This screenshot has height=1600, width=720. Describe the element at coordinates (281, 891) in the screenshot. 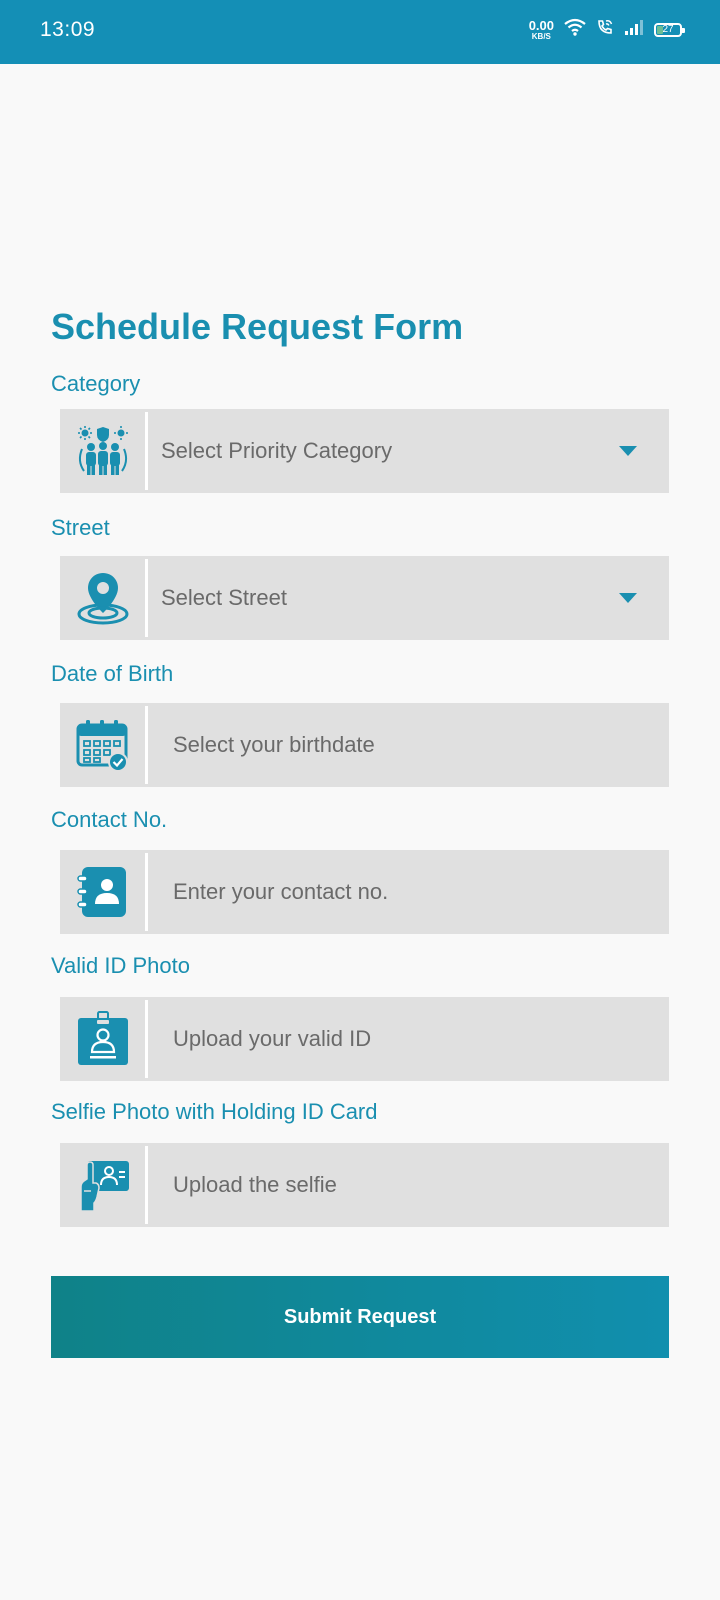

I see `contact-placeholder: Enter your contact no.` at that location.